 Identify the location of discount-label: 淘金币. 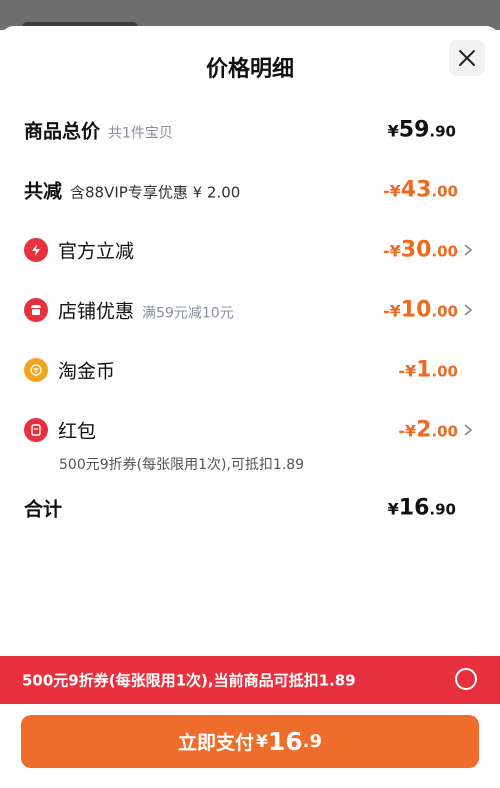
(87, 371).